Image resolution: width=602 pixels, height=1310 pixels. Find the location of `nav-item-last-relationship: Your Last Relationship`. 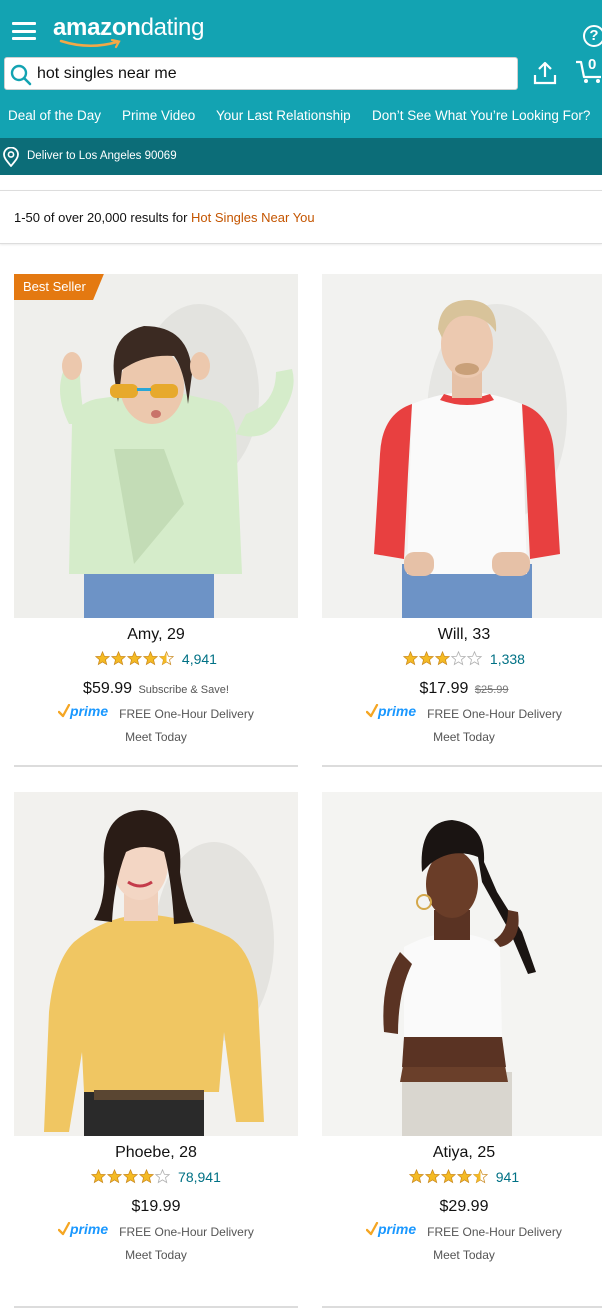

nav-item-last-relationship: Your Last Relationship is located at coordinates (283, 115).